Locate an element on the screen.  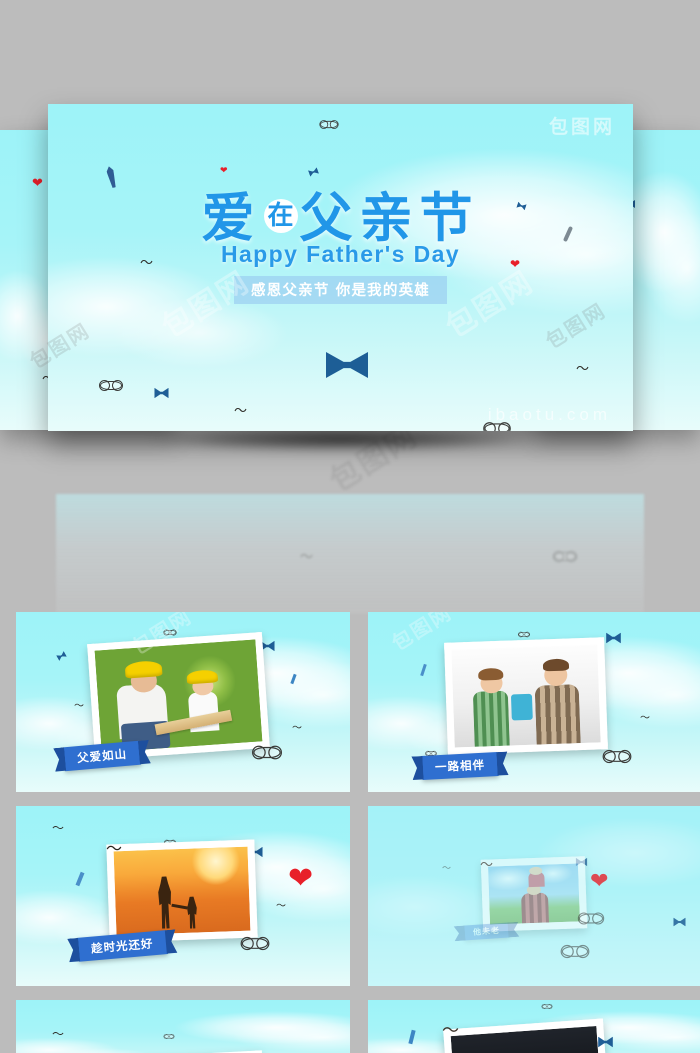
photo-gift-exchange is located at coordinates (526, 696).